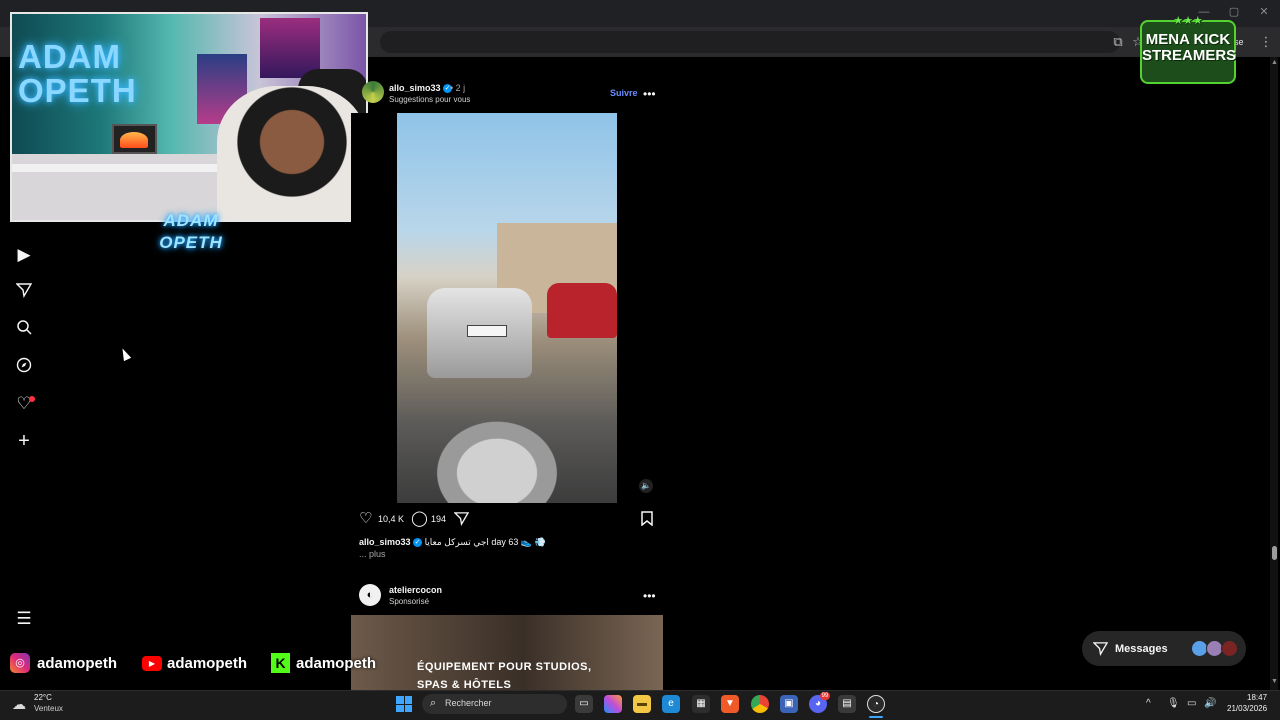 The image size is (1280, 720). I want to click on caption-text: اجي تسركل معايا day 63 👟 💨, so click(485, 542).